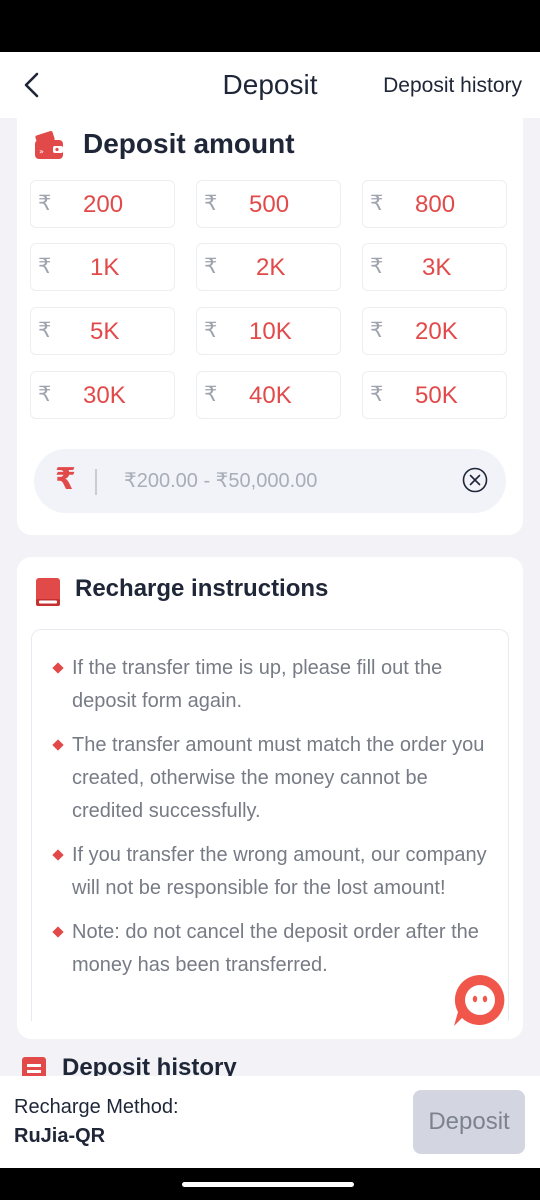 The height and width of the screenshot is (1200, 540). I want to click on amount-value: 30K, so click(104, 395).